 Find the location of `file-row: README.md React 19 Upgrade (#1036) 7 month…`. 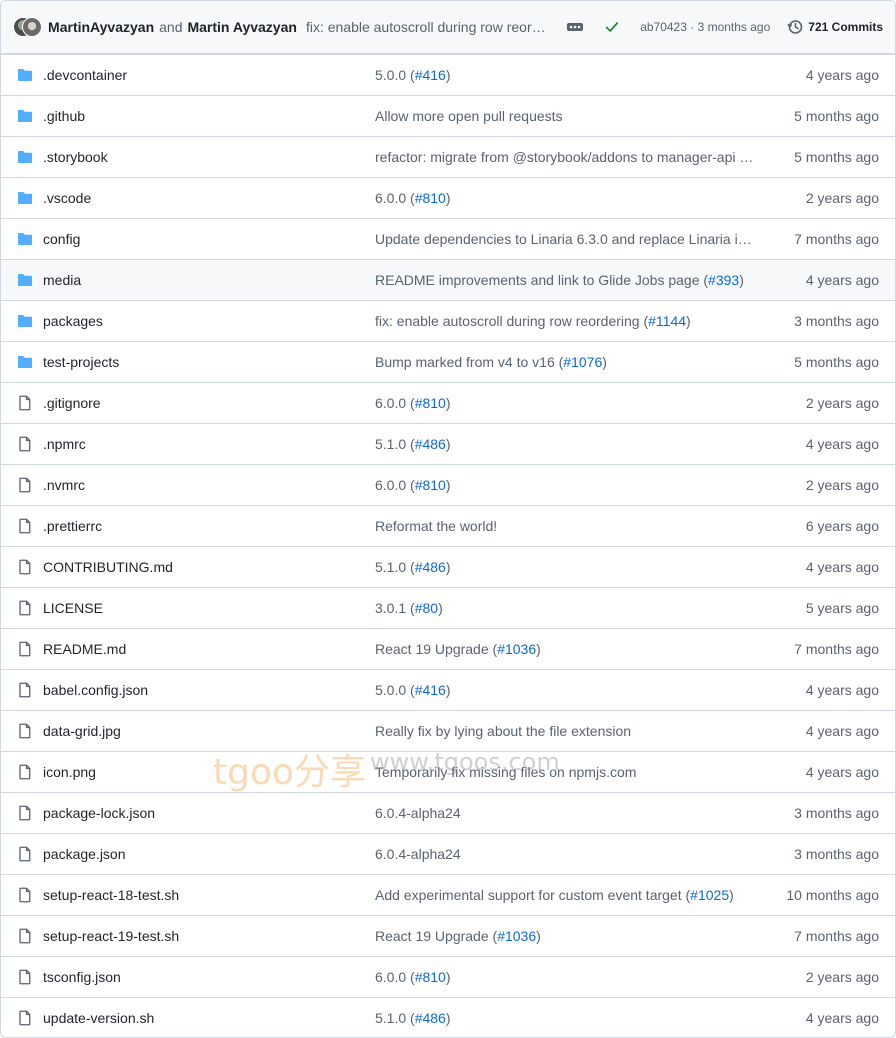

file-row: README.md React 19 Upgrade (#1036) 7 month… is located at coordinates (448, 648).